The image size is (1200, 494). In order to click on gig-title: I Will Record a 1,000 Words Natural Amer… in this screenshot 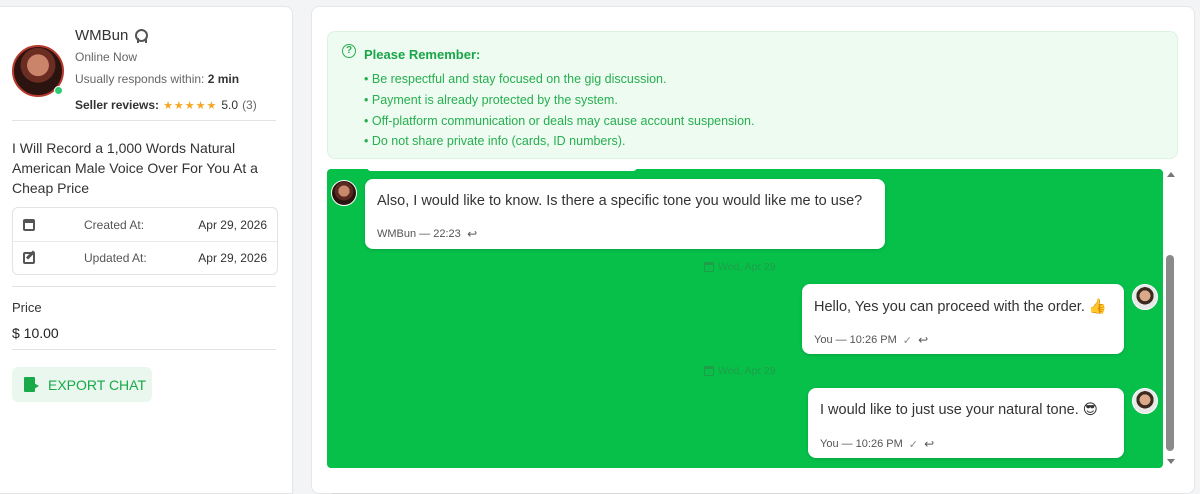, I will do `click(135, 168)`.